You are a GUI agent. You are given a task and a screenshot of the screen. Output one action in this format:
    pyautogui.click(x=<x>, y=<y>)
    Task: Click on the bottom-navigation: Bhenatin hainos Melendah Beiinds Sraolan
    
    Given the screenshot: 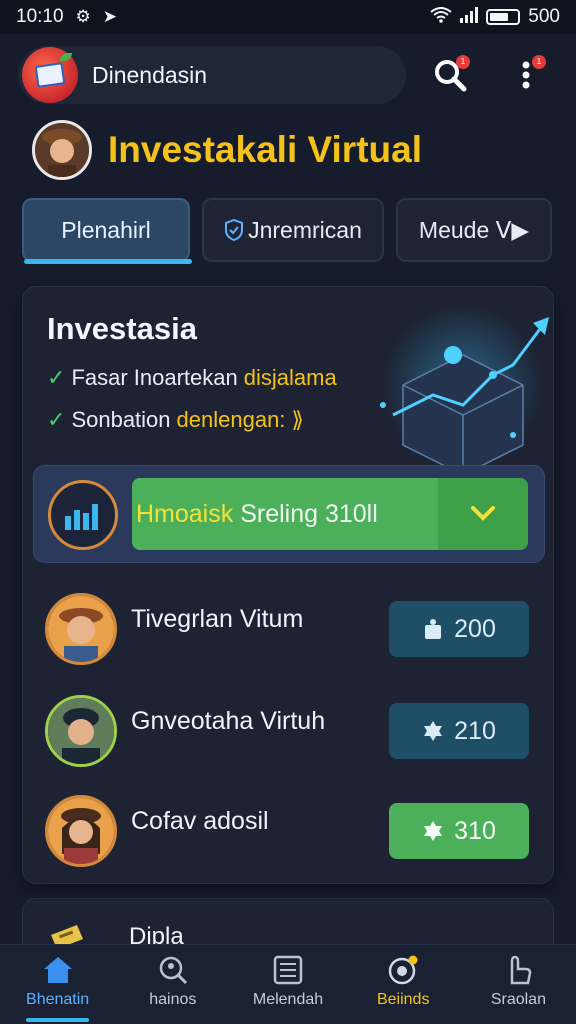 What is the action you would take?
    pyautogui.click(x=288, y=984)
    